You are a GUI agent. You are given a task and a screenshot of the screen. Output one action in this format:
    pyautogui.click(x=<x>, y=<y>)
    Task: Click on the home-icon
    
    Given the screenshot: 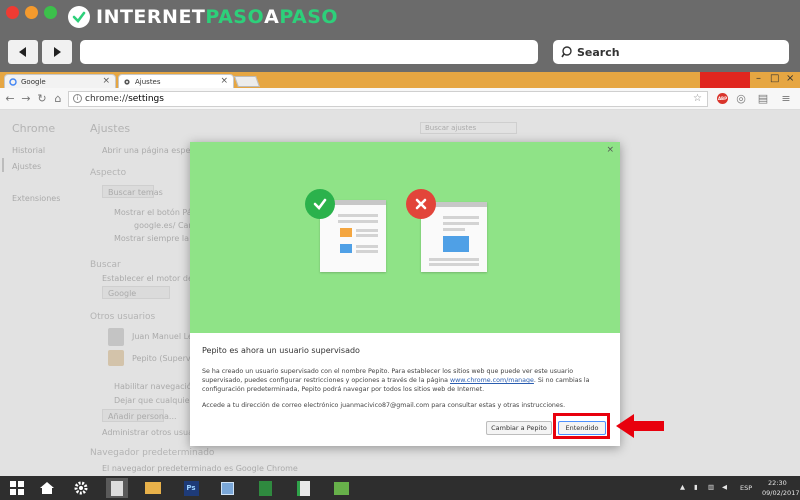 What is the action you would take?
    pyautogui.click(x=47, y=488)
    